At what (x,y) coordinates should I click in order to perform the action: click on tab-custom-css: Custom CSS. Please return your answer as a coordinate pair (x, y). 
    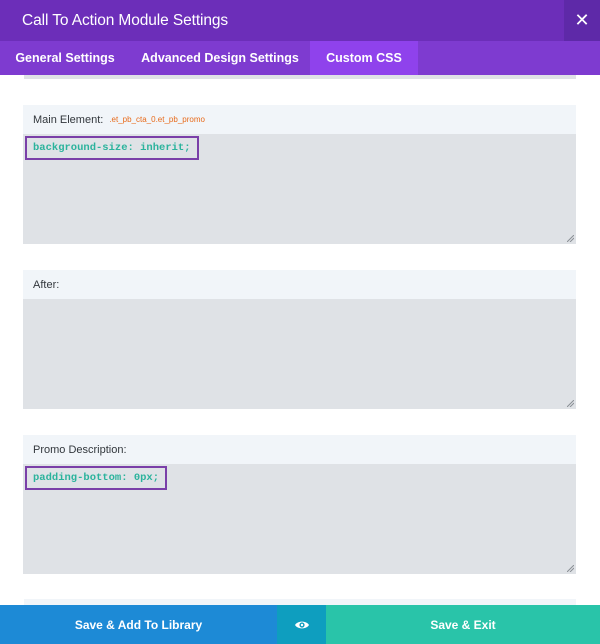
    Looking at the image, I should click on (364, 58).